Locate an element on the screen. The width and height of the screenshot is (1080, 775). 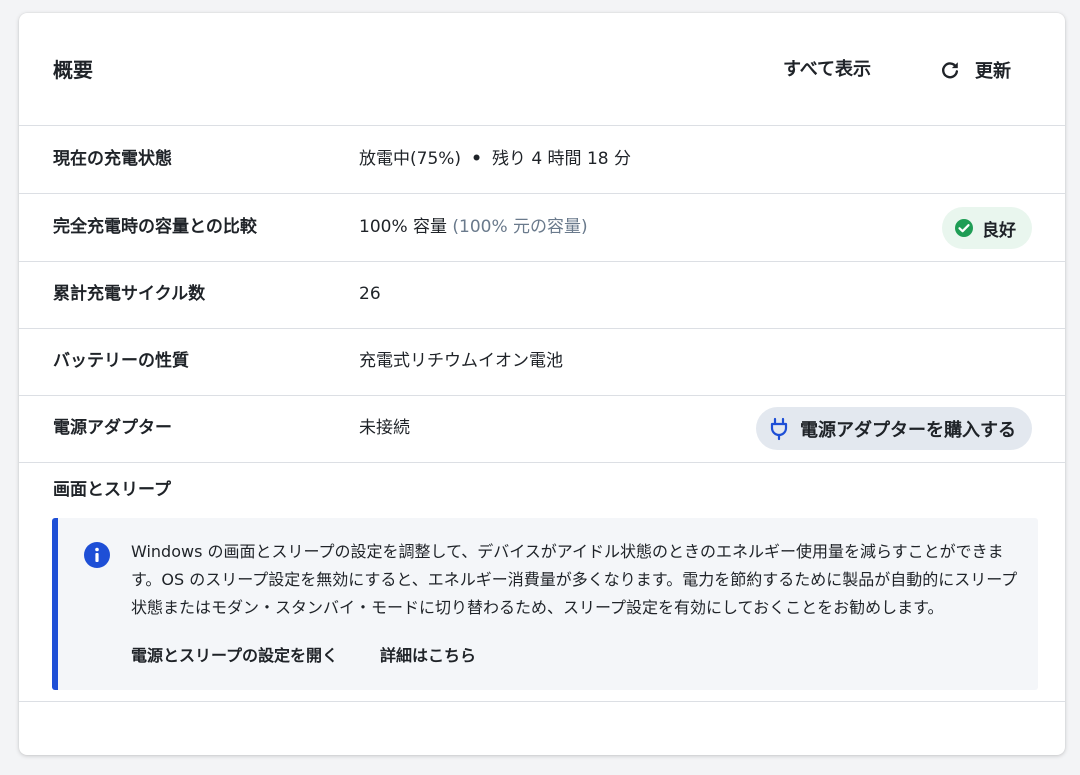
power-adapter-value: 未接続 is located at coordinates (384, 428).